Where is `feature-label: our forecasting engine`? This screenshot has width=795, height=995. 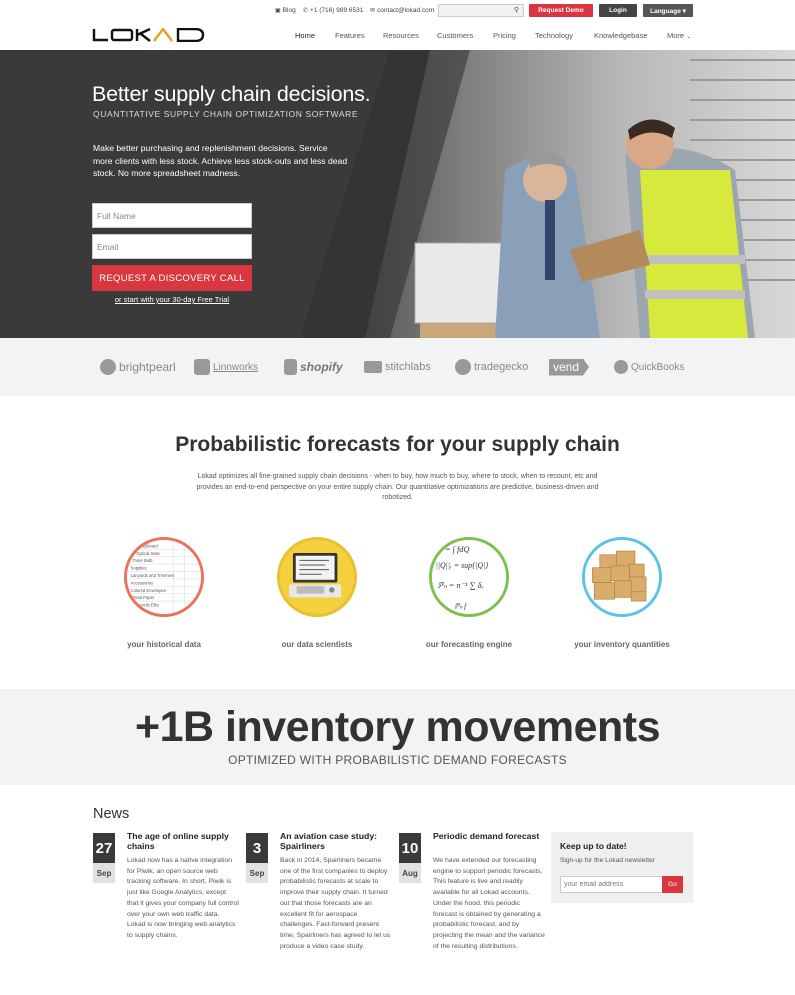 feature-label: our forecasting engine is located at coordinates (469, 644).